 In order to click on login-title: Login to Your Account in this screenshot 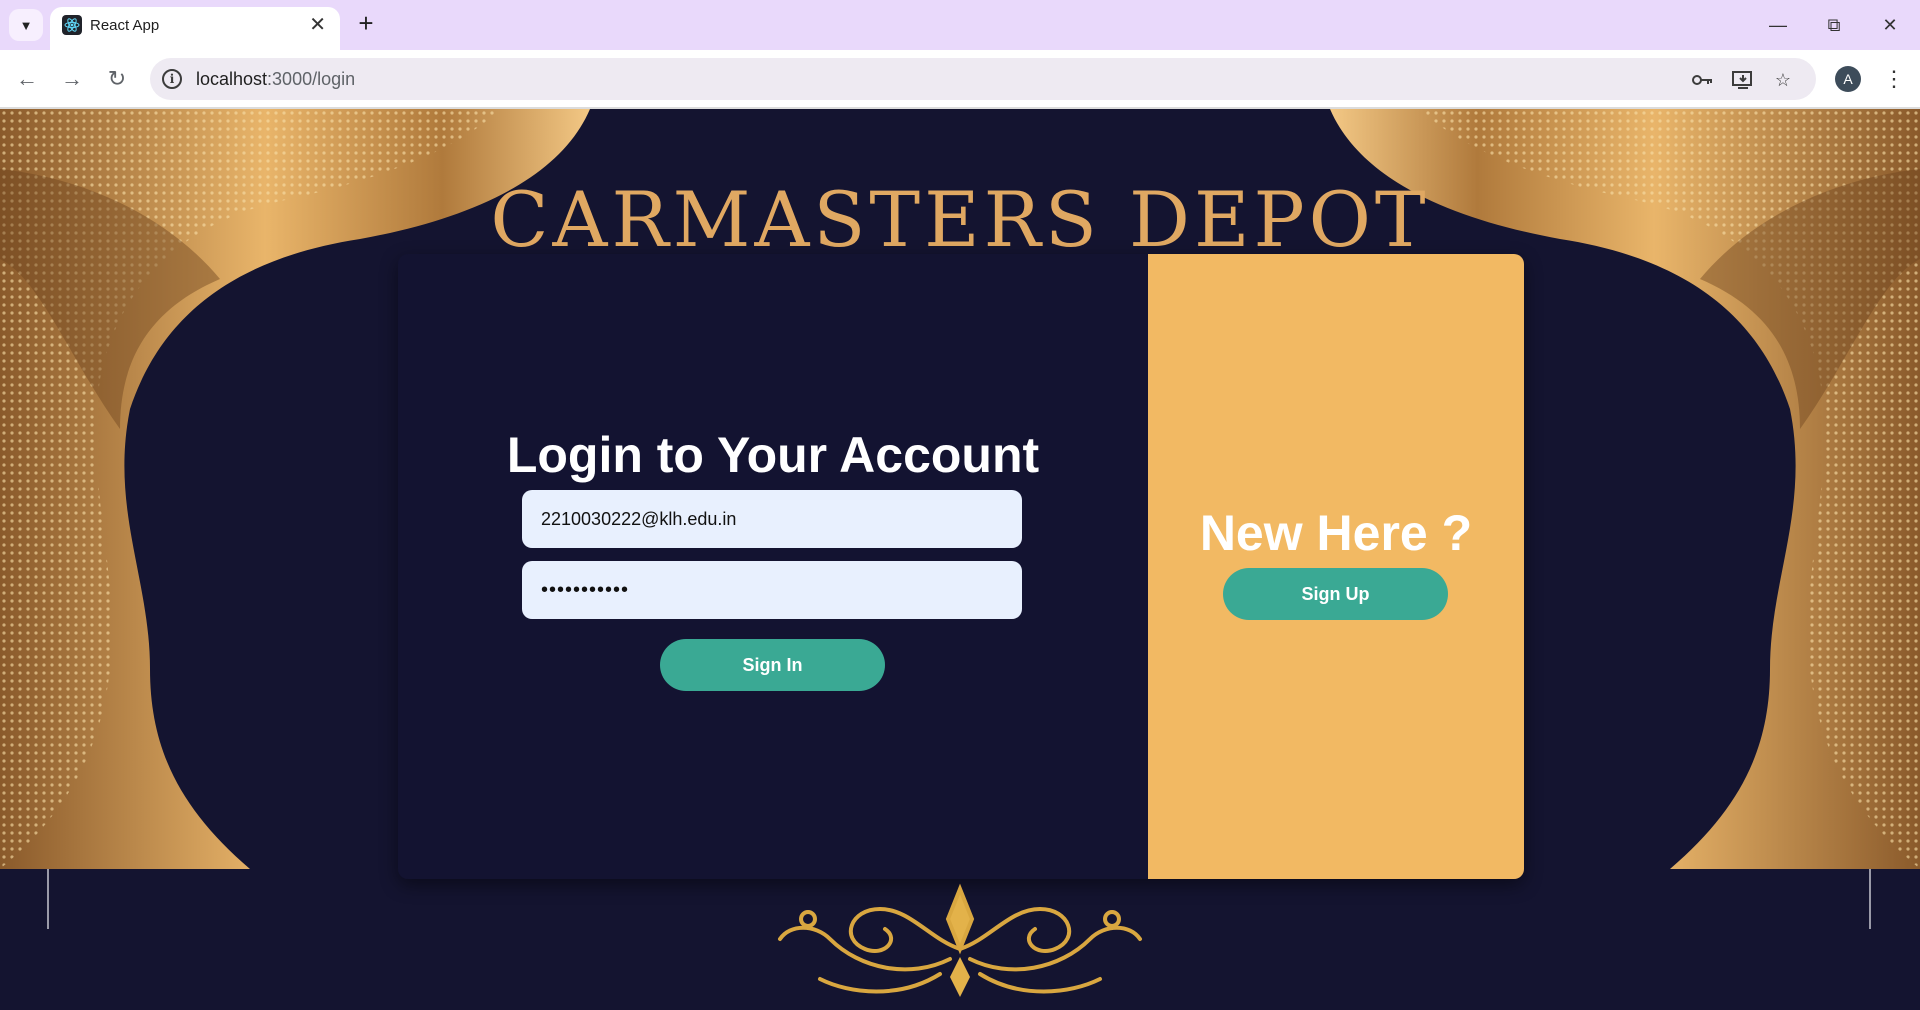, I will do `click(773, 455)`.